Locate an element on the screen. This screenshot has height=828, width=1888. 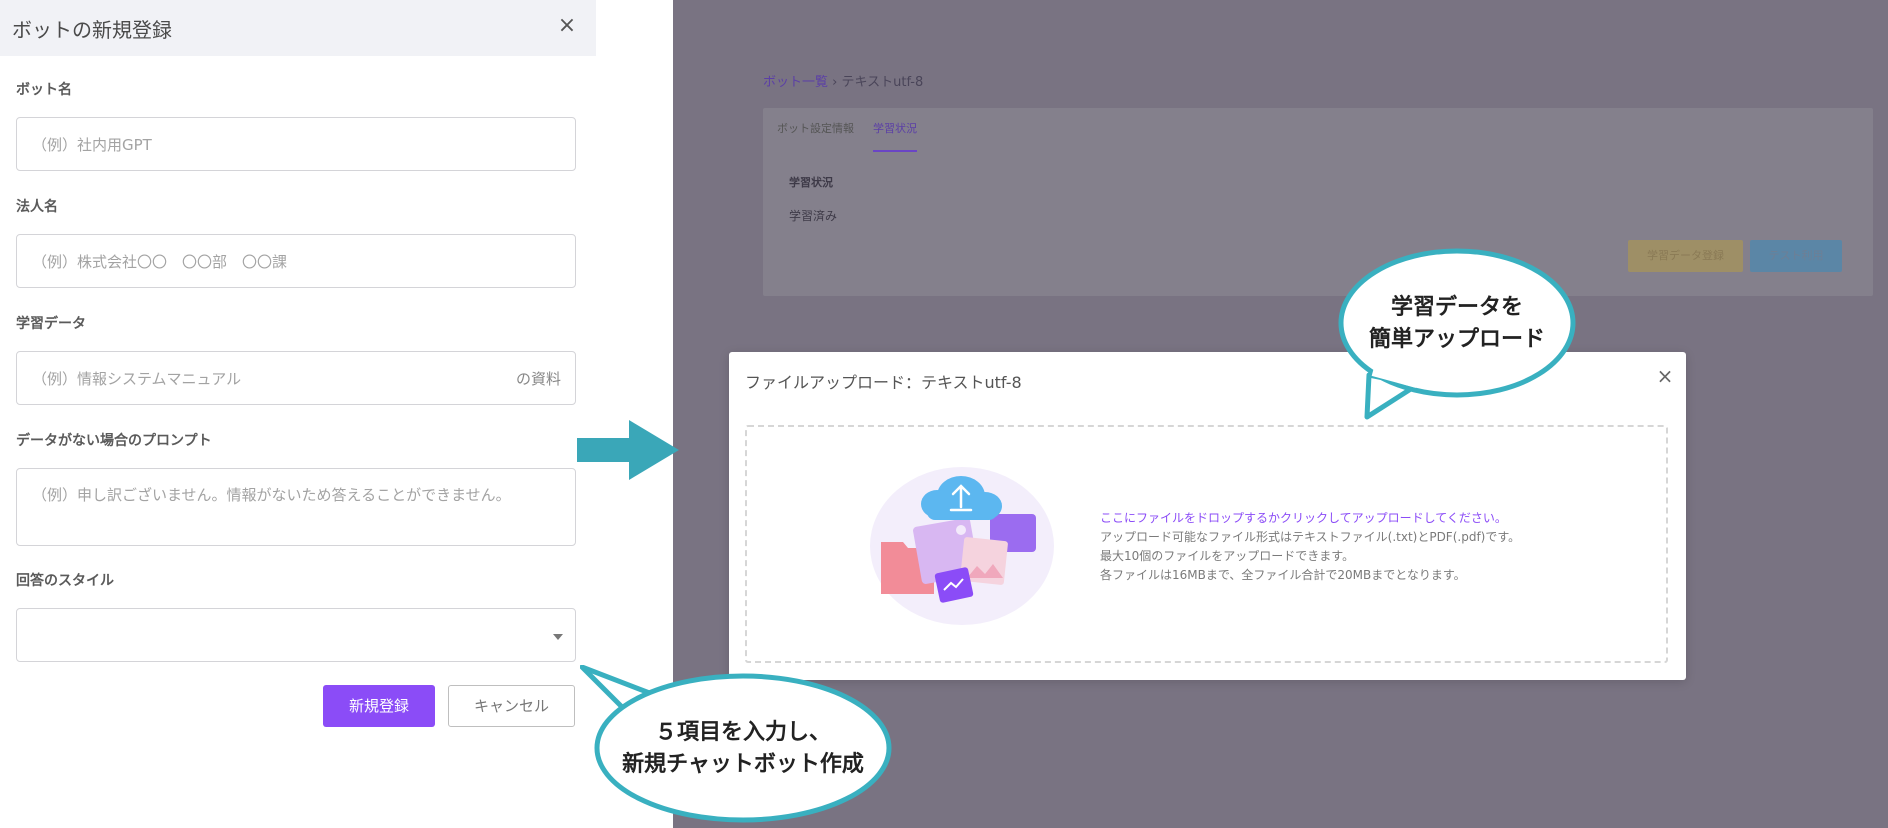
test-use-button: テスト利用 is located at coordinates (1796, 256).